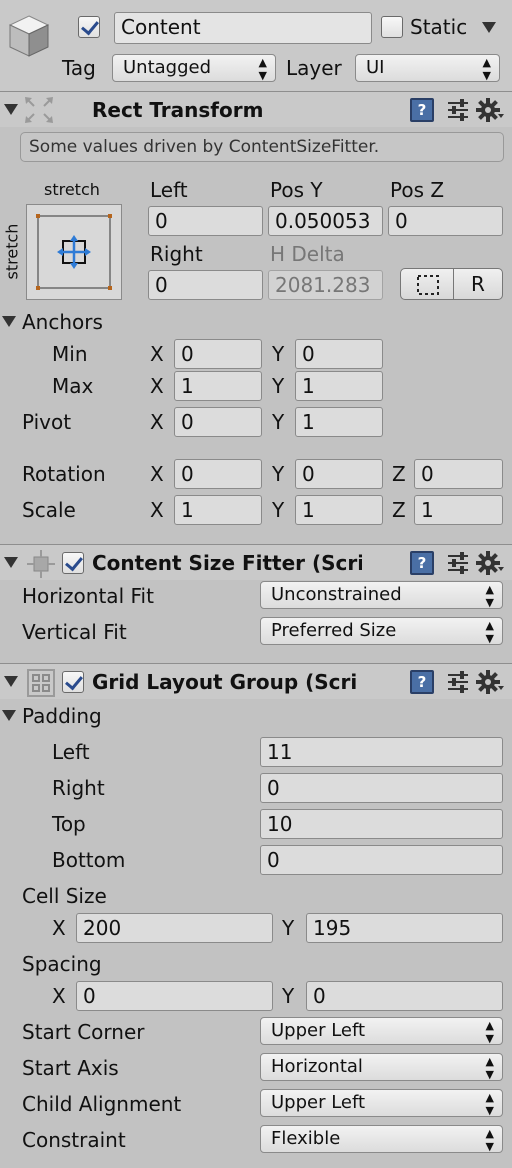 Image resolution: width=512 pixels, height=1168 pixels. What do you see at coordinates (339, 510) in the screenshot?
I see `scale-y-input: 1` at bounding box center [339, 510].